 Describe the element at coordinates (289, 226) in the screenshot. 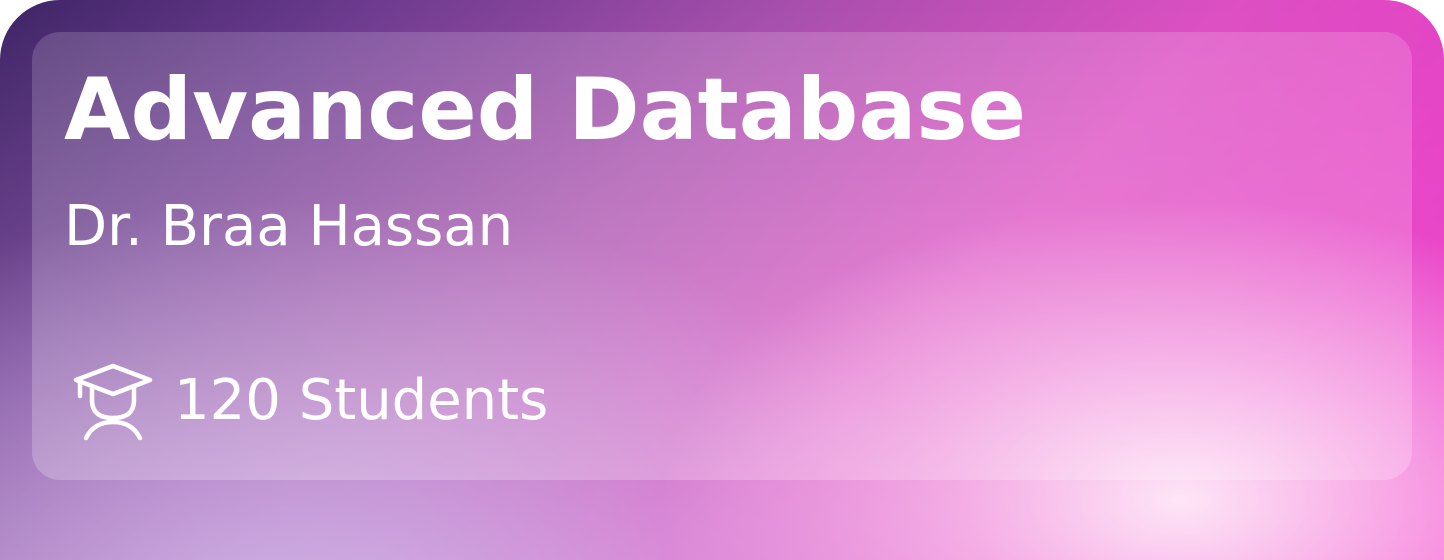

I see `instructor-name: Dr. Braa Hassan` at that location.